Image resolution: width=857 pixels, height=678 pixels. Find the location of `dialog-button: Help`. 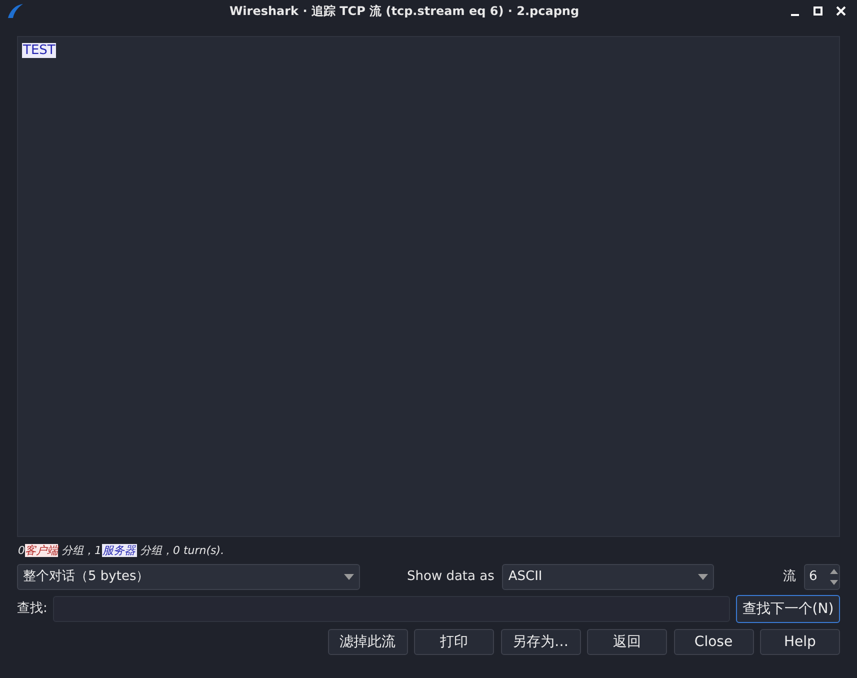

dialog-button: Help is located at coordinates (800, 642).